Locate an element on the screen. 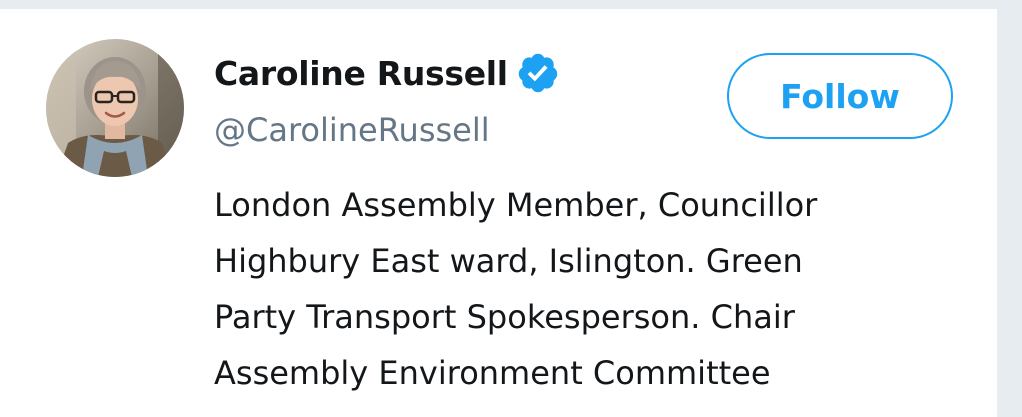 The image size is (1022, 417). avatar-photo is located at coordinates (115, 108).